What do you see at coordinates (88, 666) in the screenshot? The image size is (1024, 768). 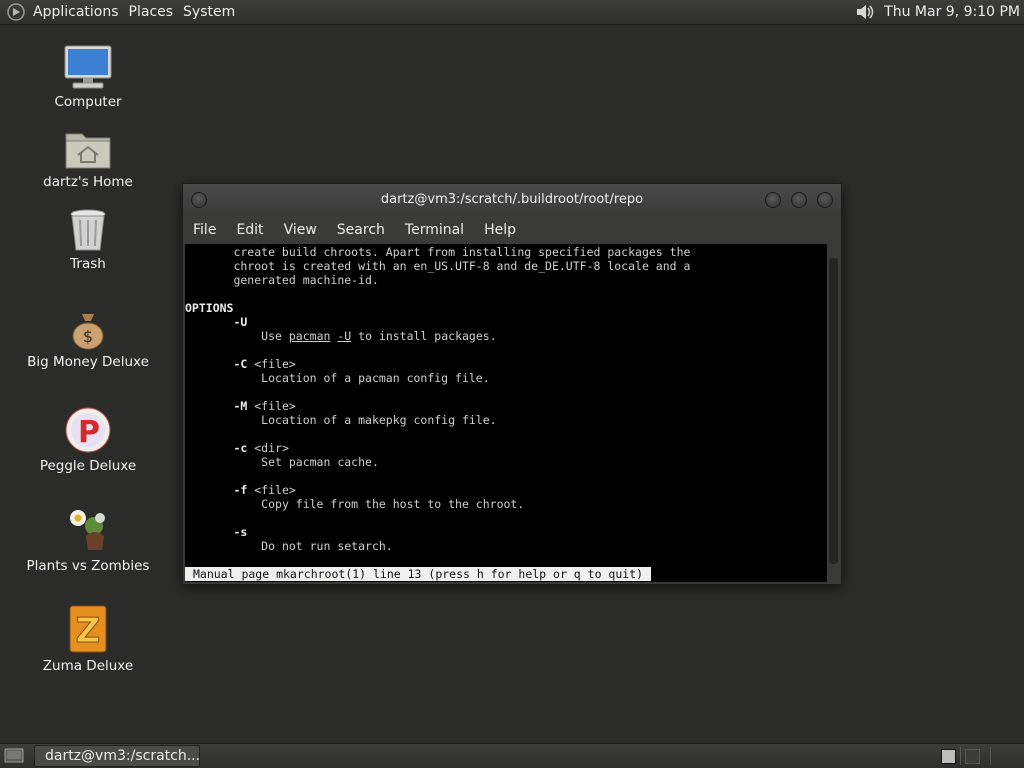 I see `desktop-icon-label: Zuma Deluxe` at bounding box center [88, 666].